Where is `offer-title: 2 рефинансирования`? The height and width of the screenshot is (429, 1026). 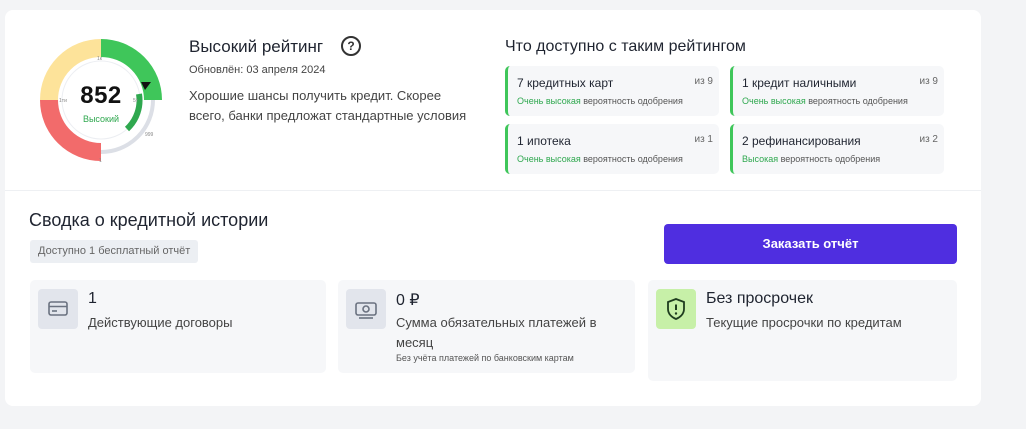
offer-title: 2 рефинансирования is located at coordinates (801, 141).